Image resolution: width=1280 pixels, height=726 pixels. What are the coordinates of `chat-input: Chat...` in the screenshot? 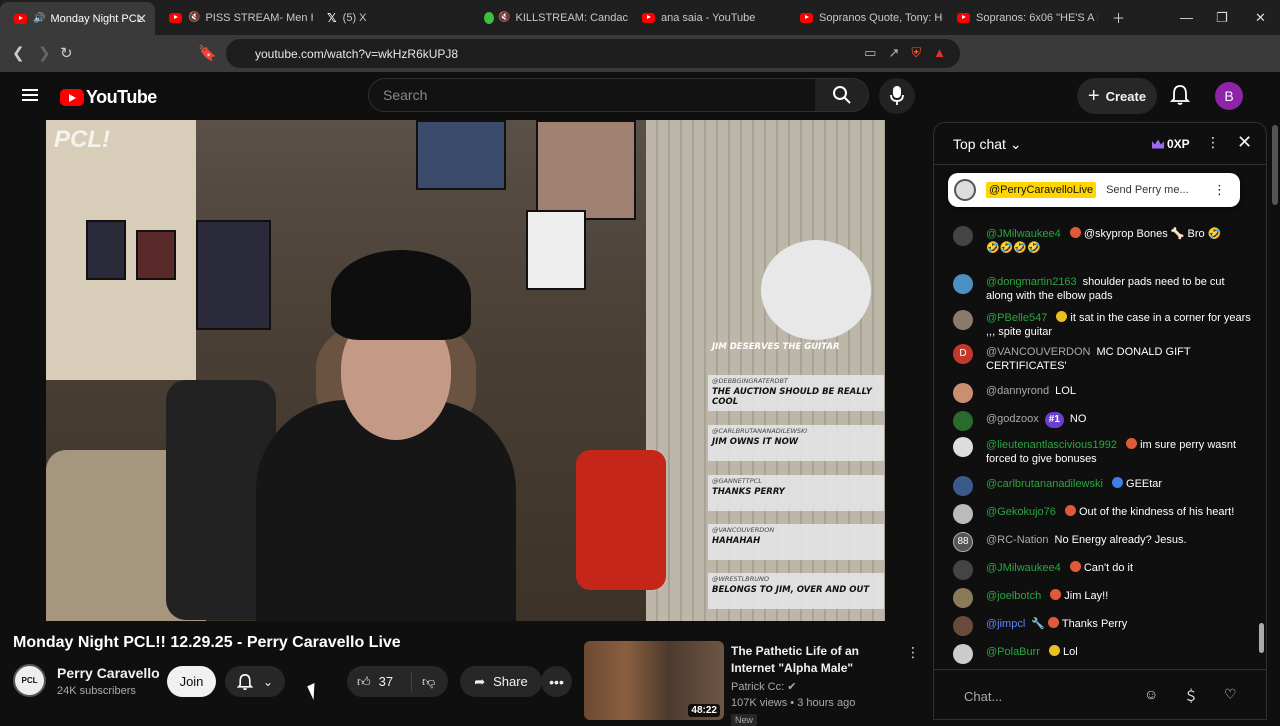 It's located at (1044, 696).